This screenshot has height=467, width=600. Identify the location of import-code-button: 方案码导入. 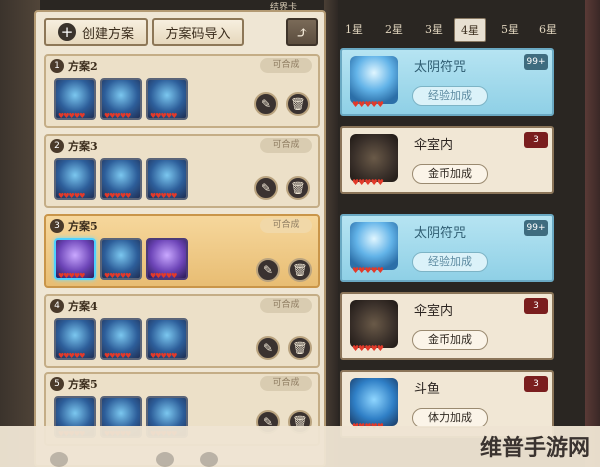
(198, 32).